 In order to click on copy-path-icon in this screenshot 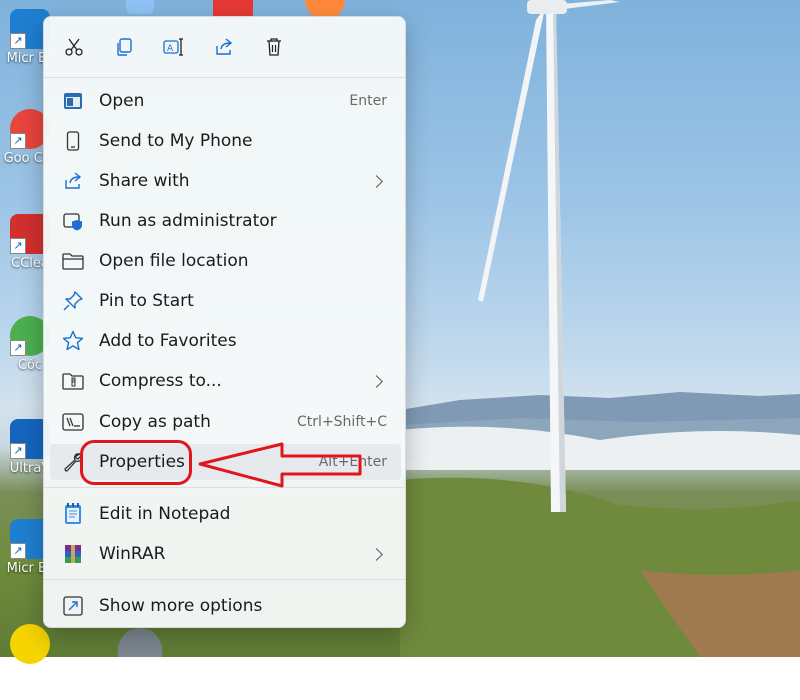, I will do `click(73, 422)`.